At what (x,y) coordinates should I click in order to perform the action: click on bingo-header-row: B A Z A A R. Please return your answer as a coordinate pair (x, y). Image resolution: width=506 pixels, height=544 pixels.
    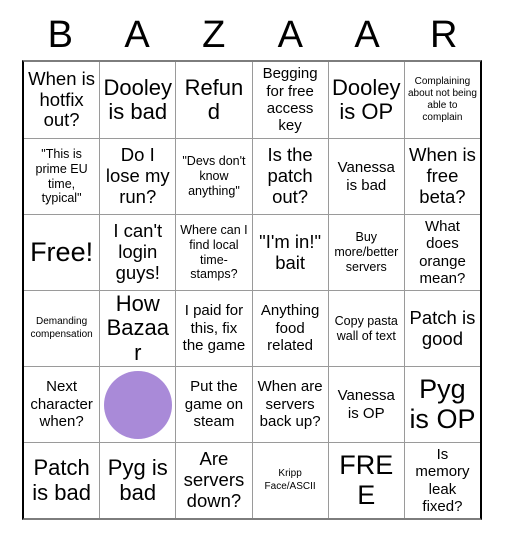
    Looking at the image, I should click on (252, 35).